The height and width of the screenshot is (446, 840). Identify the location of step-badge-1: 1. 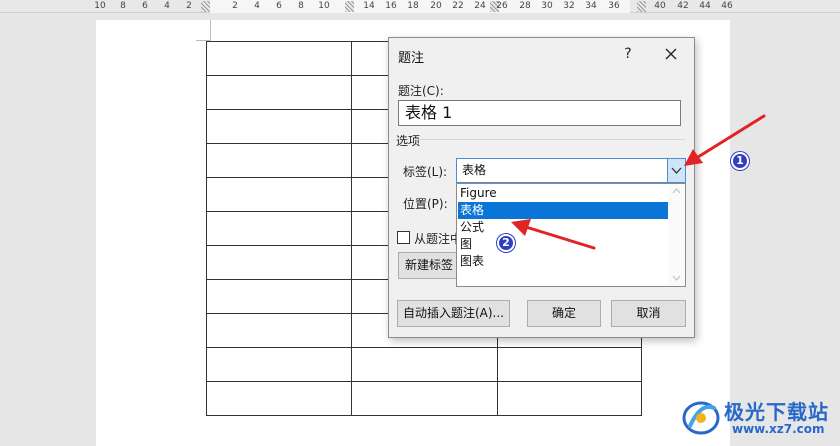
(740, 161).